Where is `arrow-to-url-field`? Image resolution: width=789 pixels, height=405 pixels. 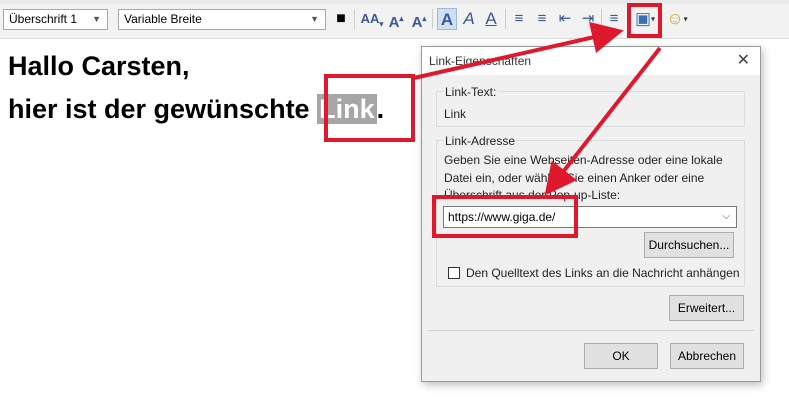
arrow-to-url-field is located at coordinates (603, 121).